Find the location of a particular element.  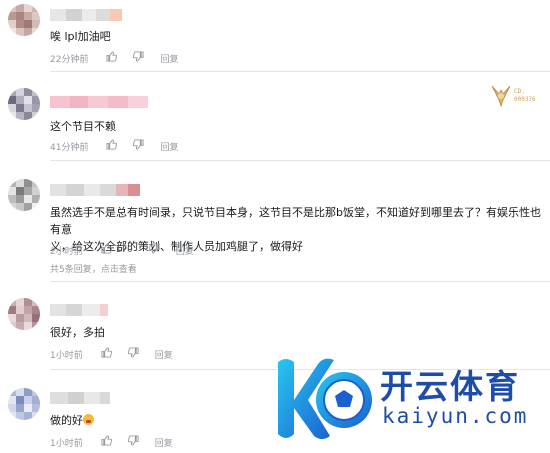

comment-meta: 2小时前 170 回复 is located at coordinates (122, 250).